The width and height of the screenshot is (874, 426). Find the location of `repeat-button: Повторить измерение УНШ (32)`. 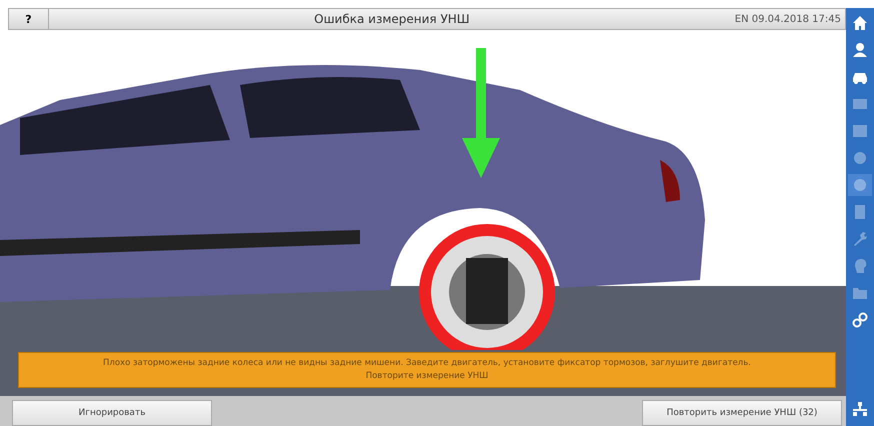

repeat-button: Повторить измерение УНШ (32) is located at coordinates (742, 413).